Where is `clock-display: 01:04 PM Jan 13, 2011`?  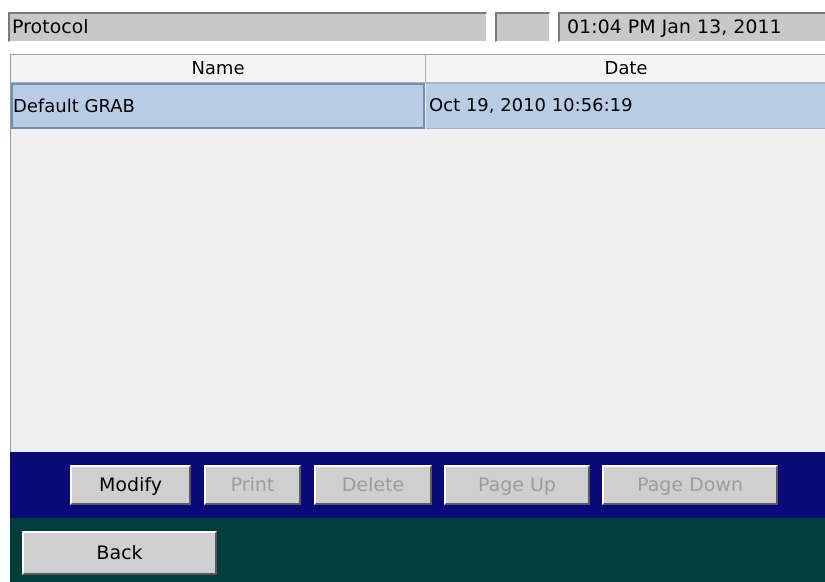 clock-display: 01:04 PM Jan 13, 2011 is located at coordinates (691, 27).